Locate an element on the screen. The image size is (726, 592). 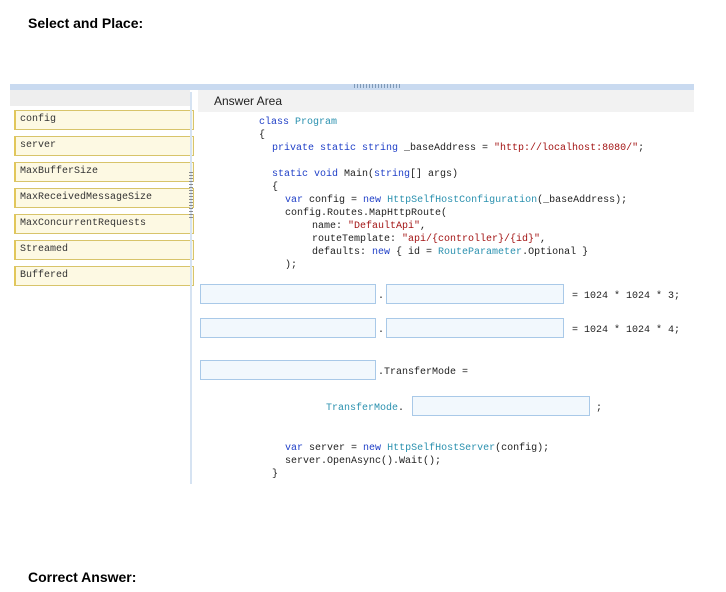
code-assign-3: = 1024 * 1024 * 3; is located at coordinates (626, 296).